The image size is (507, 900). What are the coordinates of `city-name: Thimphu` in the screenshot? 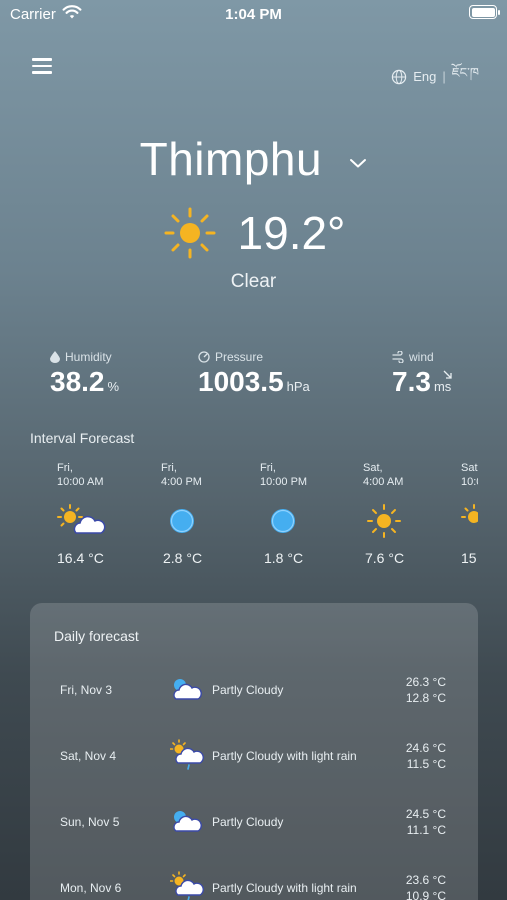 It's located at (231, 159).